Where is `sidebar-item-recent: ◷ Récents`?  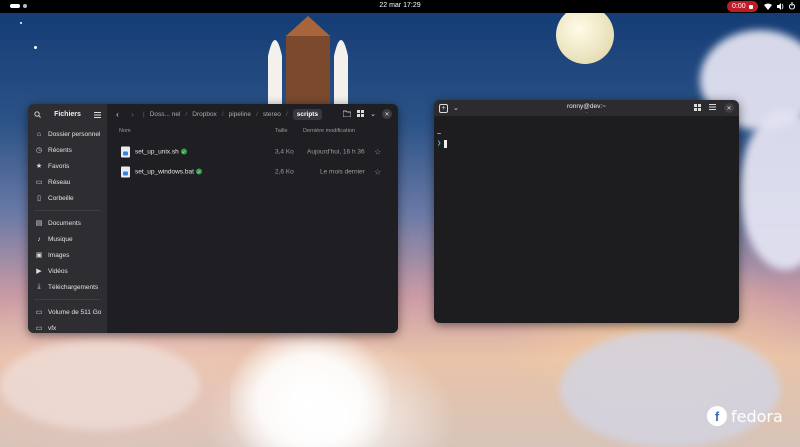 sidebar-item-recent: ◷ Récents is located at coordinates (67, 150).